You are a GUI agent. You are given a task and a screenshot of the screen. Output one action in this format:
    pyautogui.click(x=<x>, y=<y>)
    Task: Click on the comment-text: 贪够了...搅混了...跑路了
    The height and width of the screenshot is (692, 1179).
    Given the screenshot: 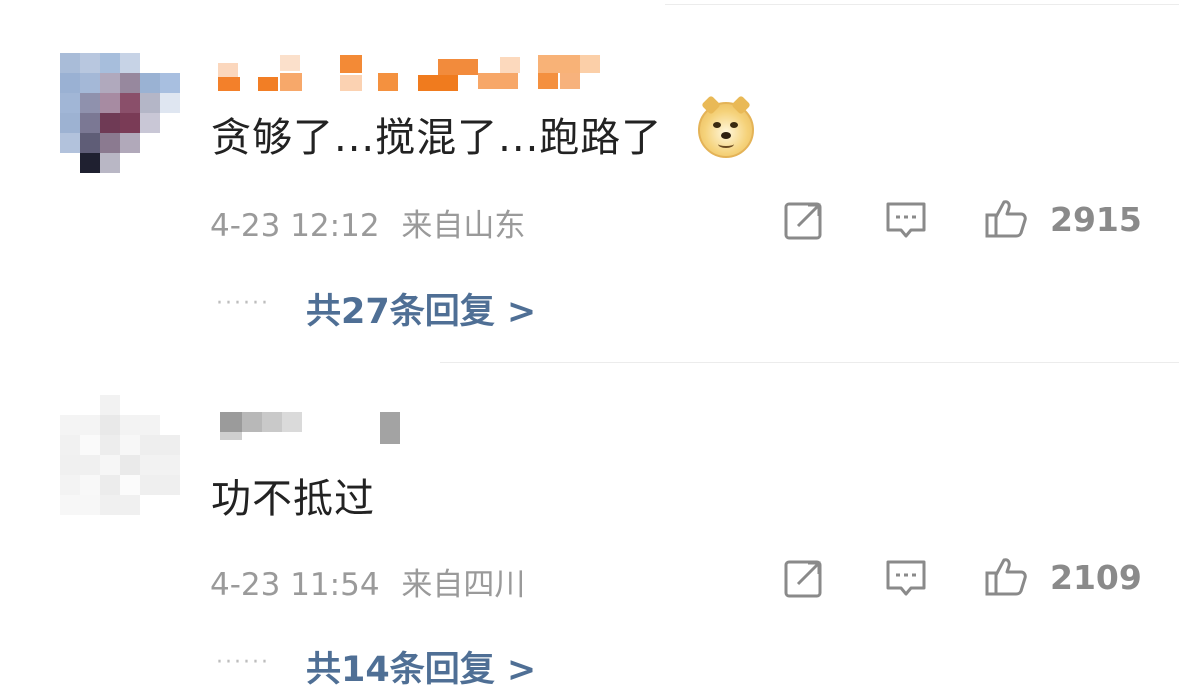 What is the action you would take?
    pyautogui.click(x=437, y=138)
    